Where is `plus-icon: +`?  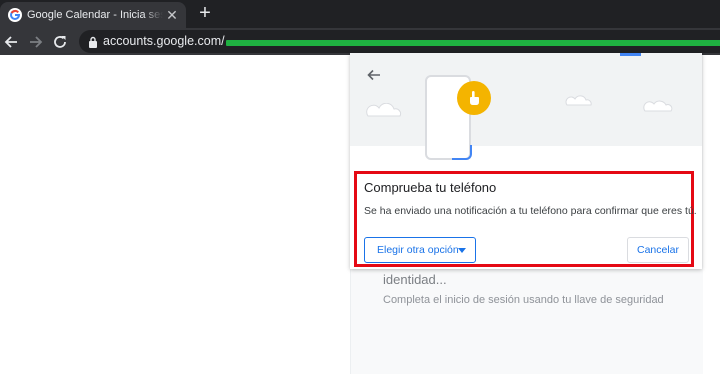 plus-icon: + is located at coordinates (205, 13).